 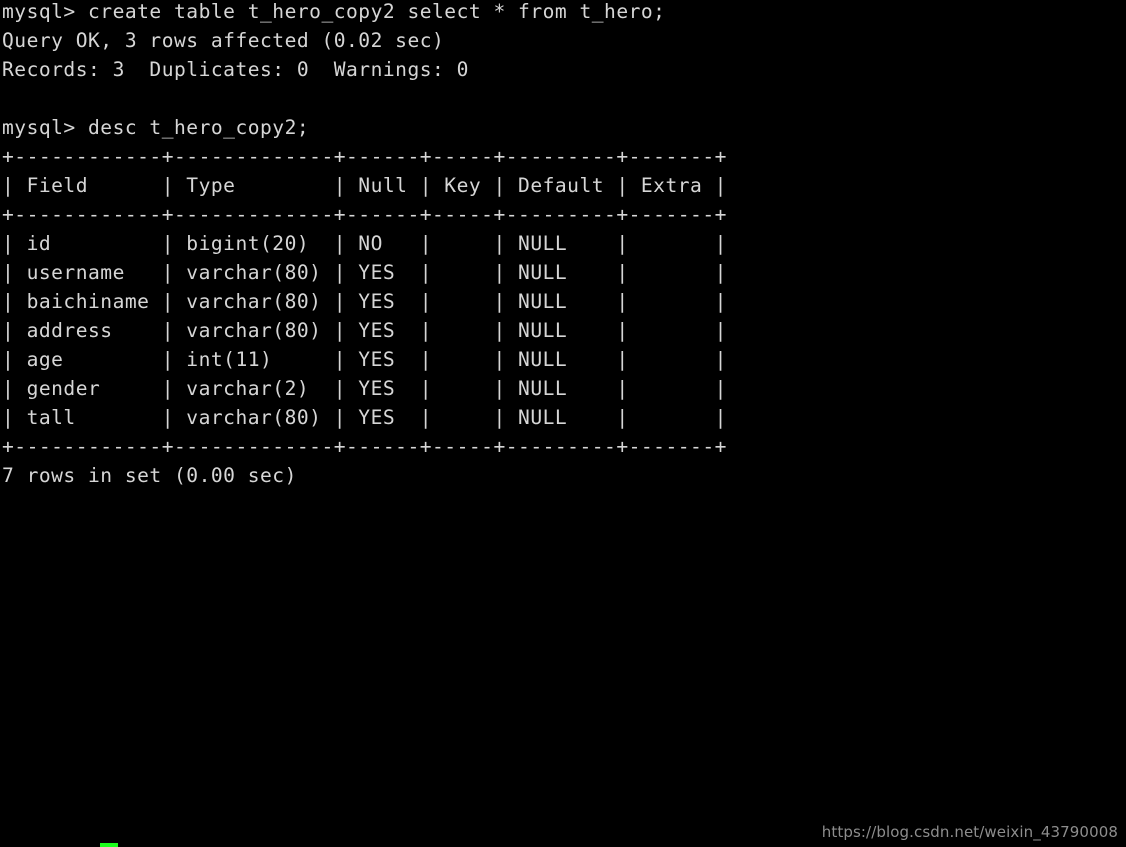 What do you see at coordinates (969, 832) in the screenshot?
I see `watermark-text: https://blog.csdn.net/weixin_43790008` at bounding box center [969, 832].